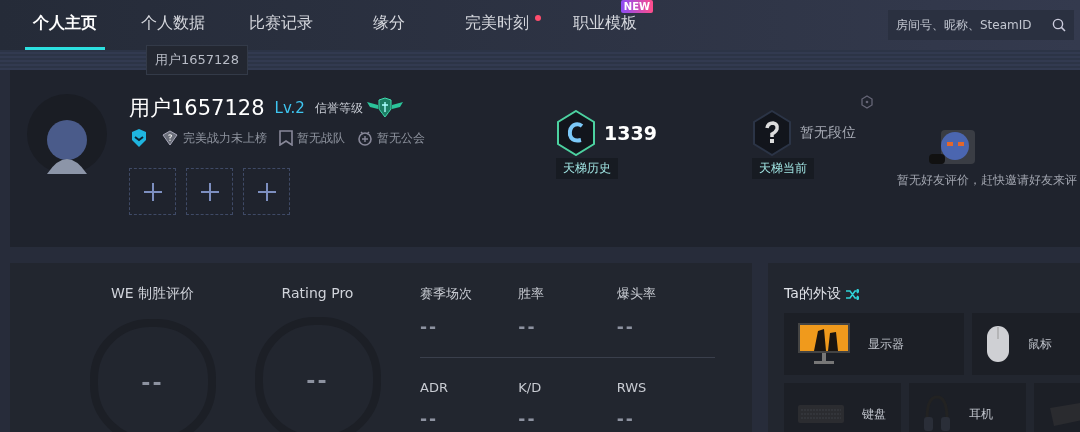 The height and width of the screenshot is (432, 1080). I want to click on rank-hexagon-icon, so click(576, 133).